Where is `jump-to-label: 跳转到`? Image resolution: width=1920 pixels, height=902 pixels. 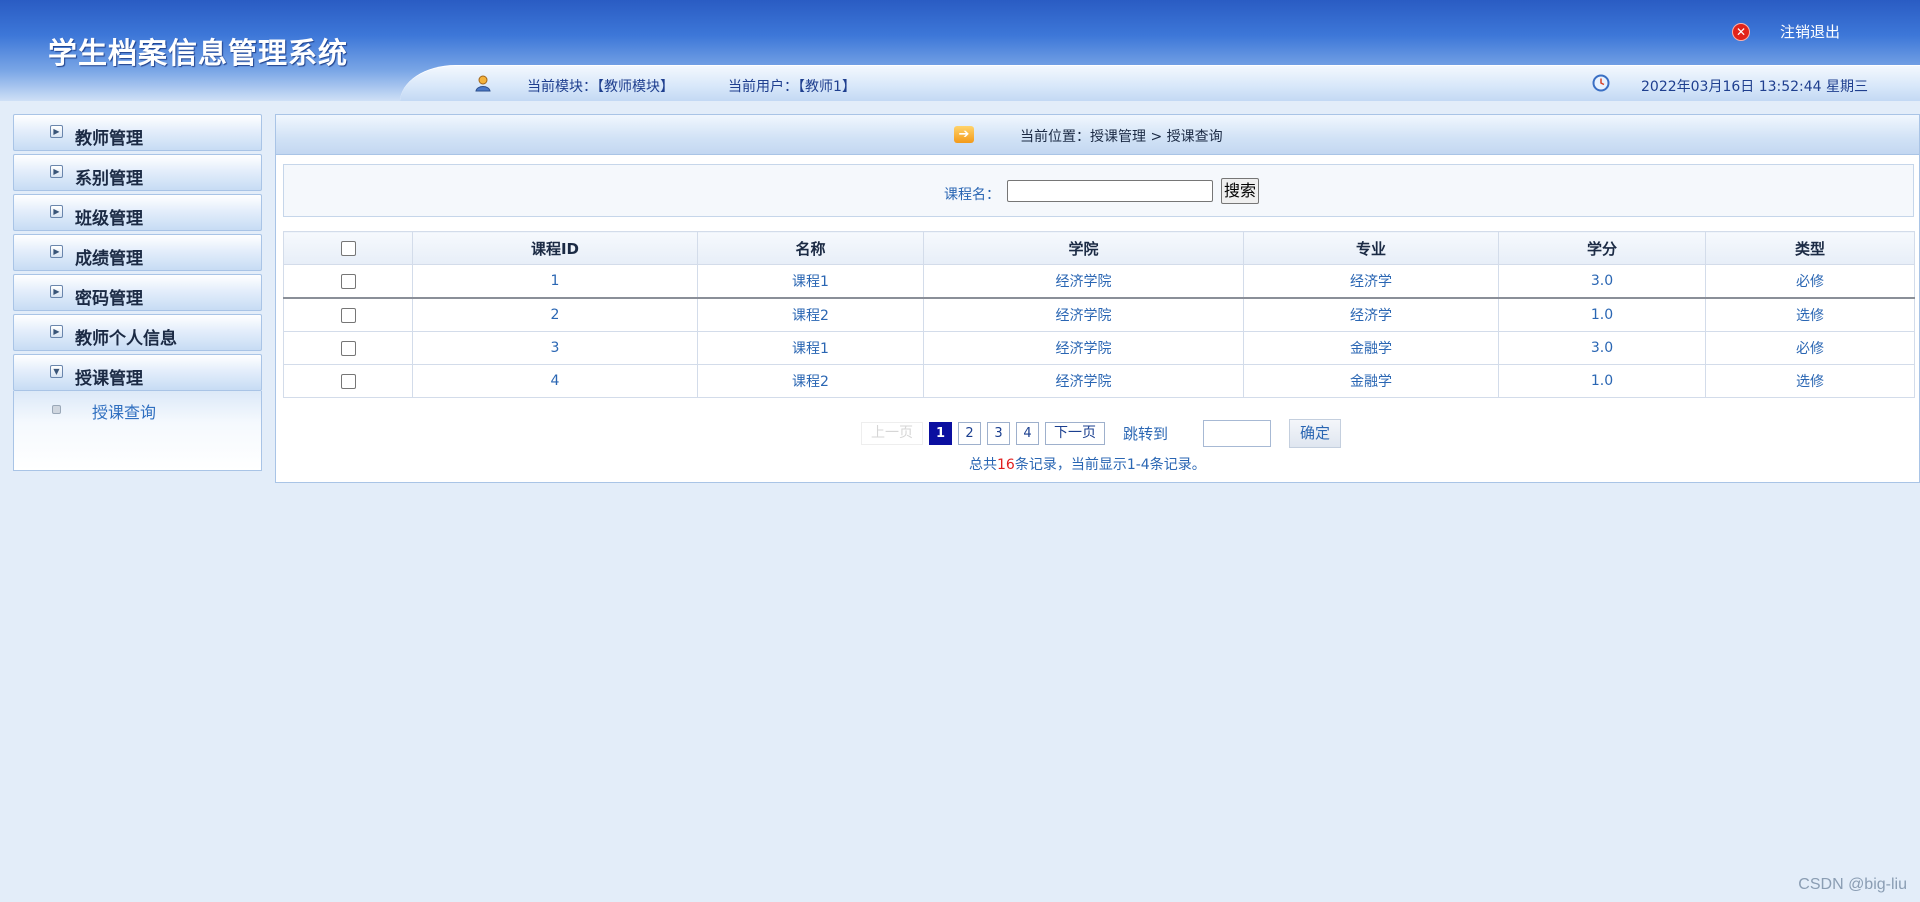 jump-to-label: 跳转到 is located at coordinates (1146, 434).